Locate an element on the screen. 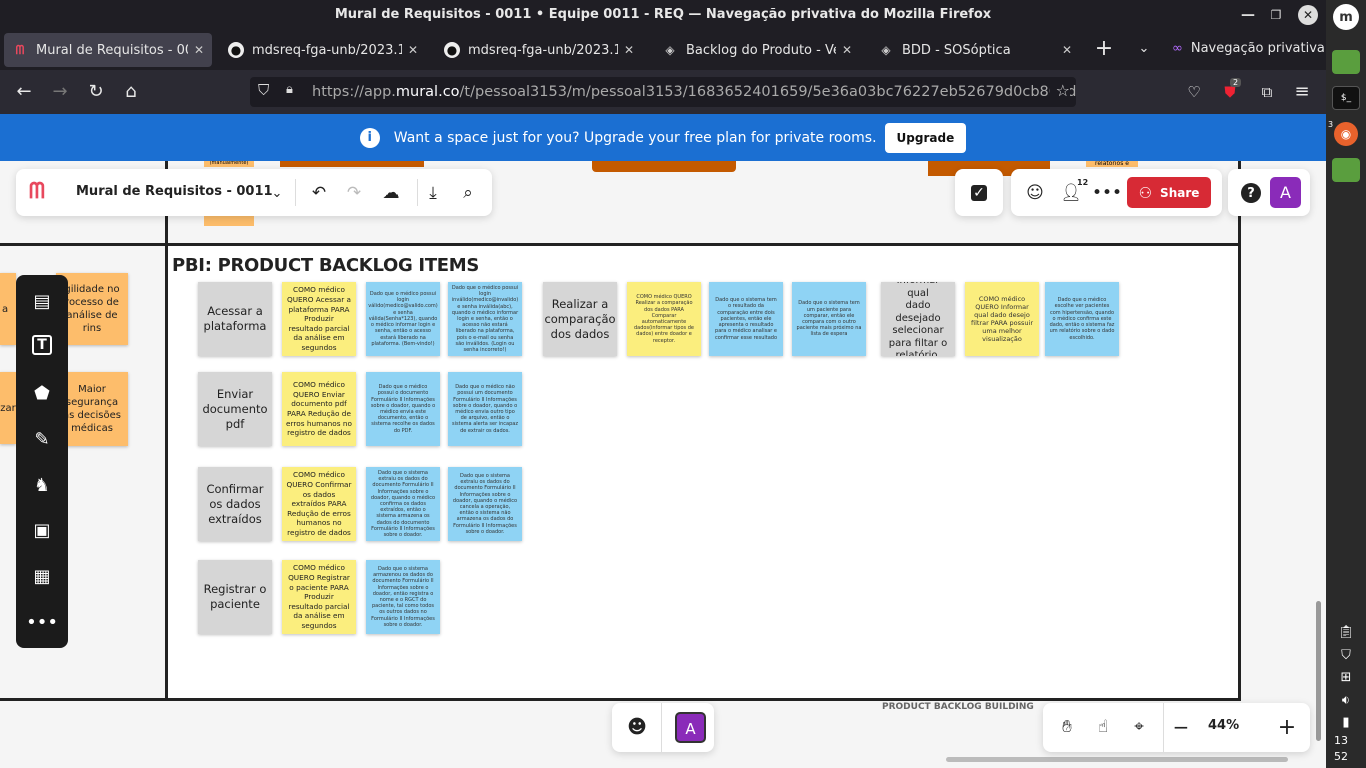 This screenshot has width=1366, height=768. vertical-scrollbar is located at coordinates (1318, 671).